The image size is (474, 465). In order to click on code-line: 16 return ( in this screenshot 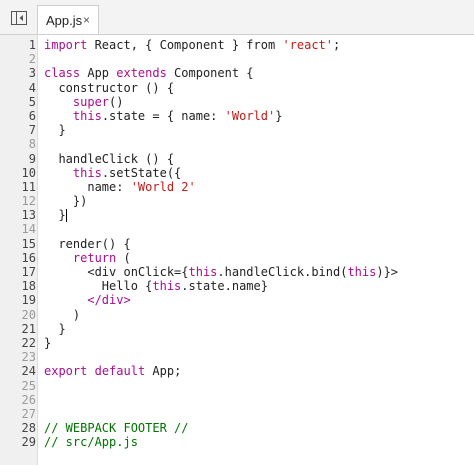, I will do `click(237, 258)`.